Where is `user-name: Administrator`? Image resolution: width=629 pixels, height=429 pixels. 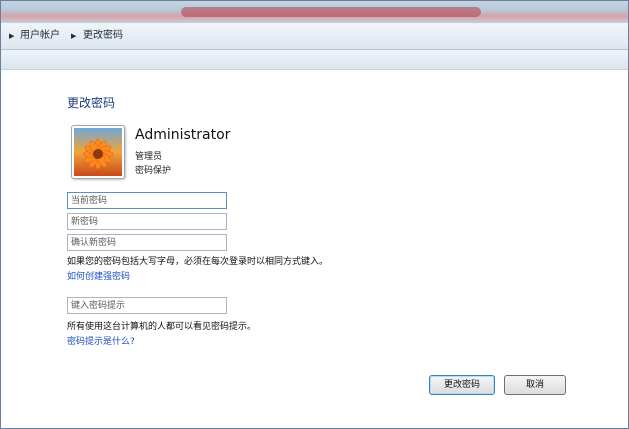 user-name: Administrator is located at coordinates (183, 135).